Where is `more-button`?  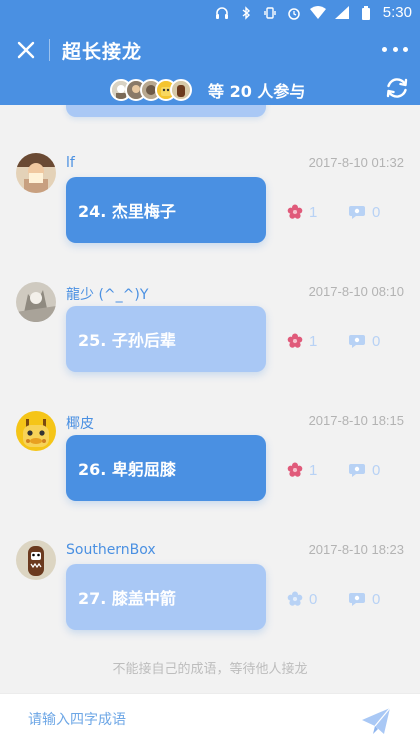 more-button is located at coordinates (395, 49).